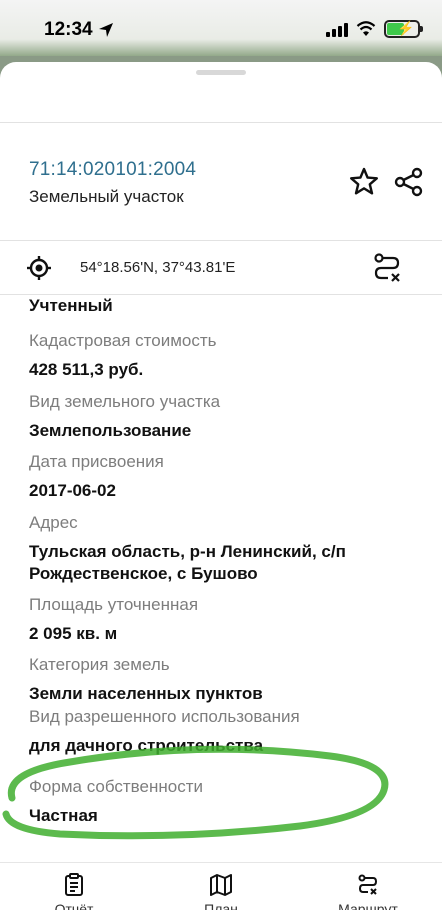  I want to click on wifi-icon, so click(366, 28).